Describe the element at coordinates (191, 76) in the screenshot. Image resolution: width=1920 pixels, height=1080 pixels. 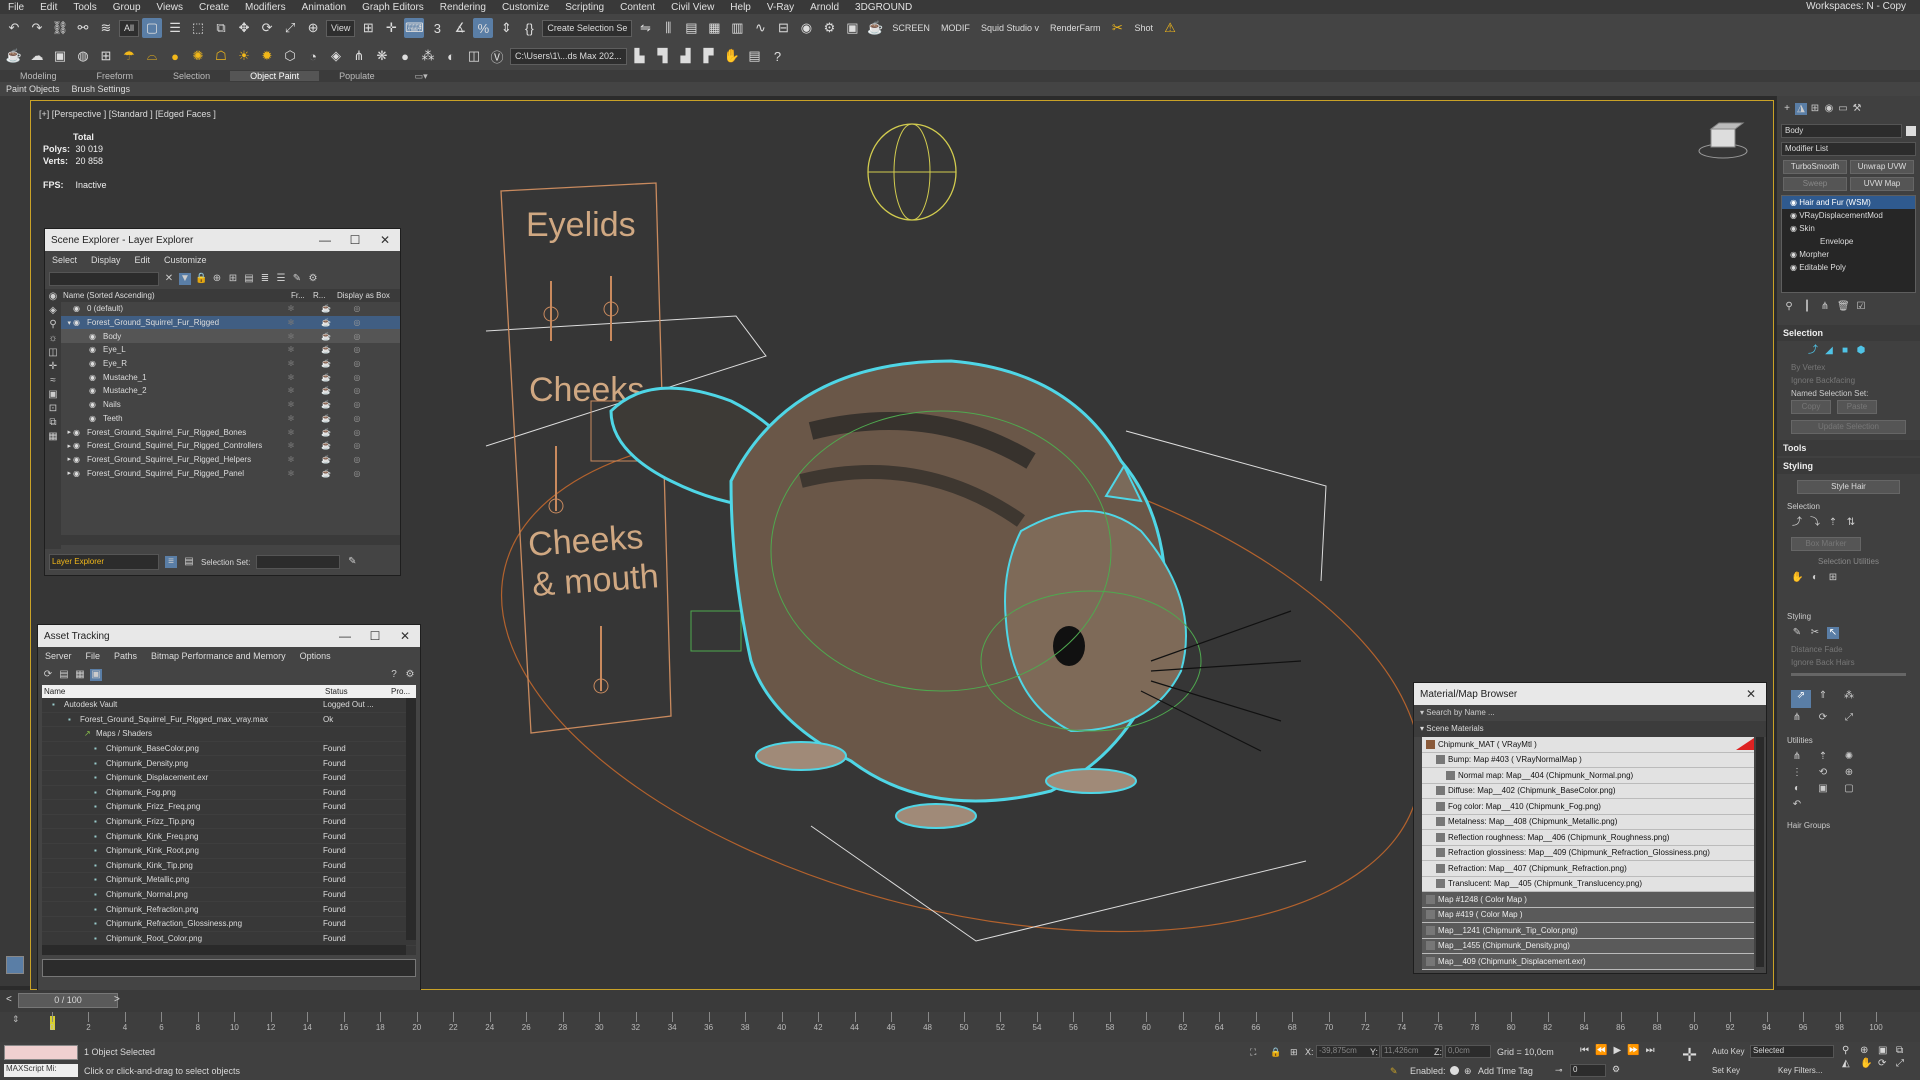
I see `ribbon-tab-selection: Selection` at that location.